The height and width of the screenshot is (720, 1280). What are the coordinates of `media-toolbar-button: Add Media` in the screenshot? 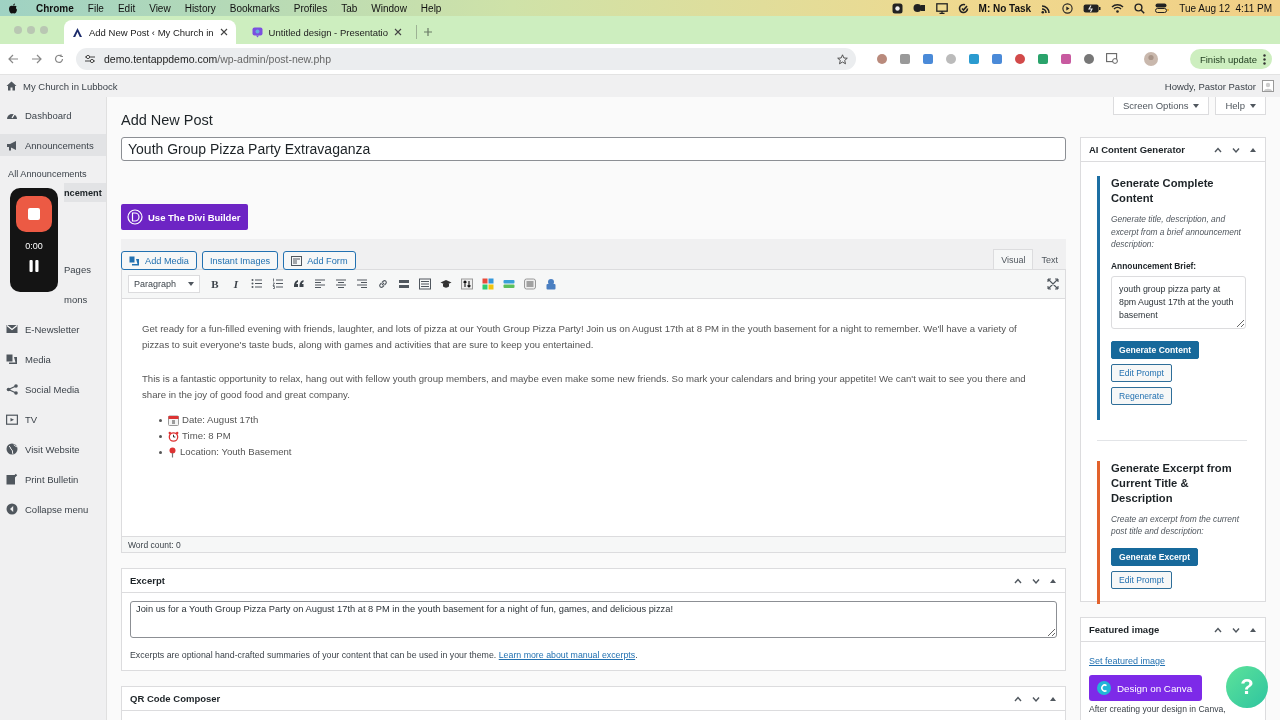 It's located at (159, 260).